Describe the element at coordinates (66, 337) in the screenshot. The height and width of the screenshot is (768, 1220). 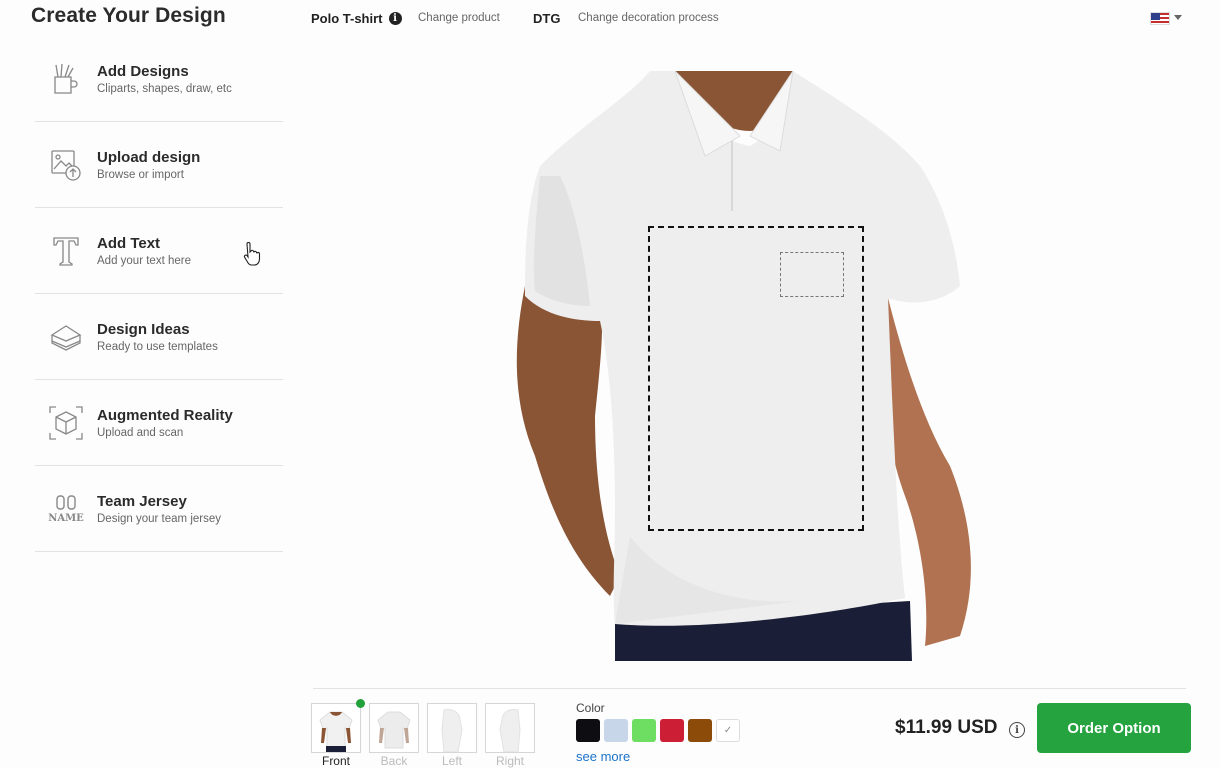
I see `templates-icon` at that location.